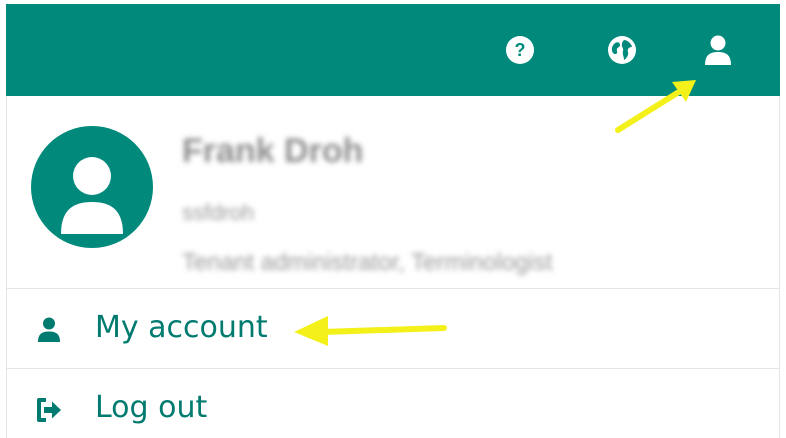 The width and height of the screenshot is (786, 438). I want to click on help-glyph: ?, so click(520, 50).